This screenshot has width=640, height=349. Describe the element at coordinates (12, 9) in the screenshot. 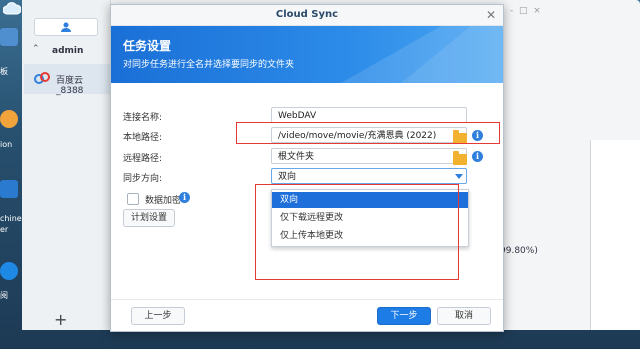

I see `cloud-app-icon` at that location.